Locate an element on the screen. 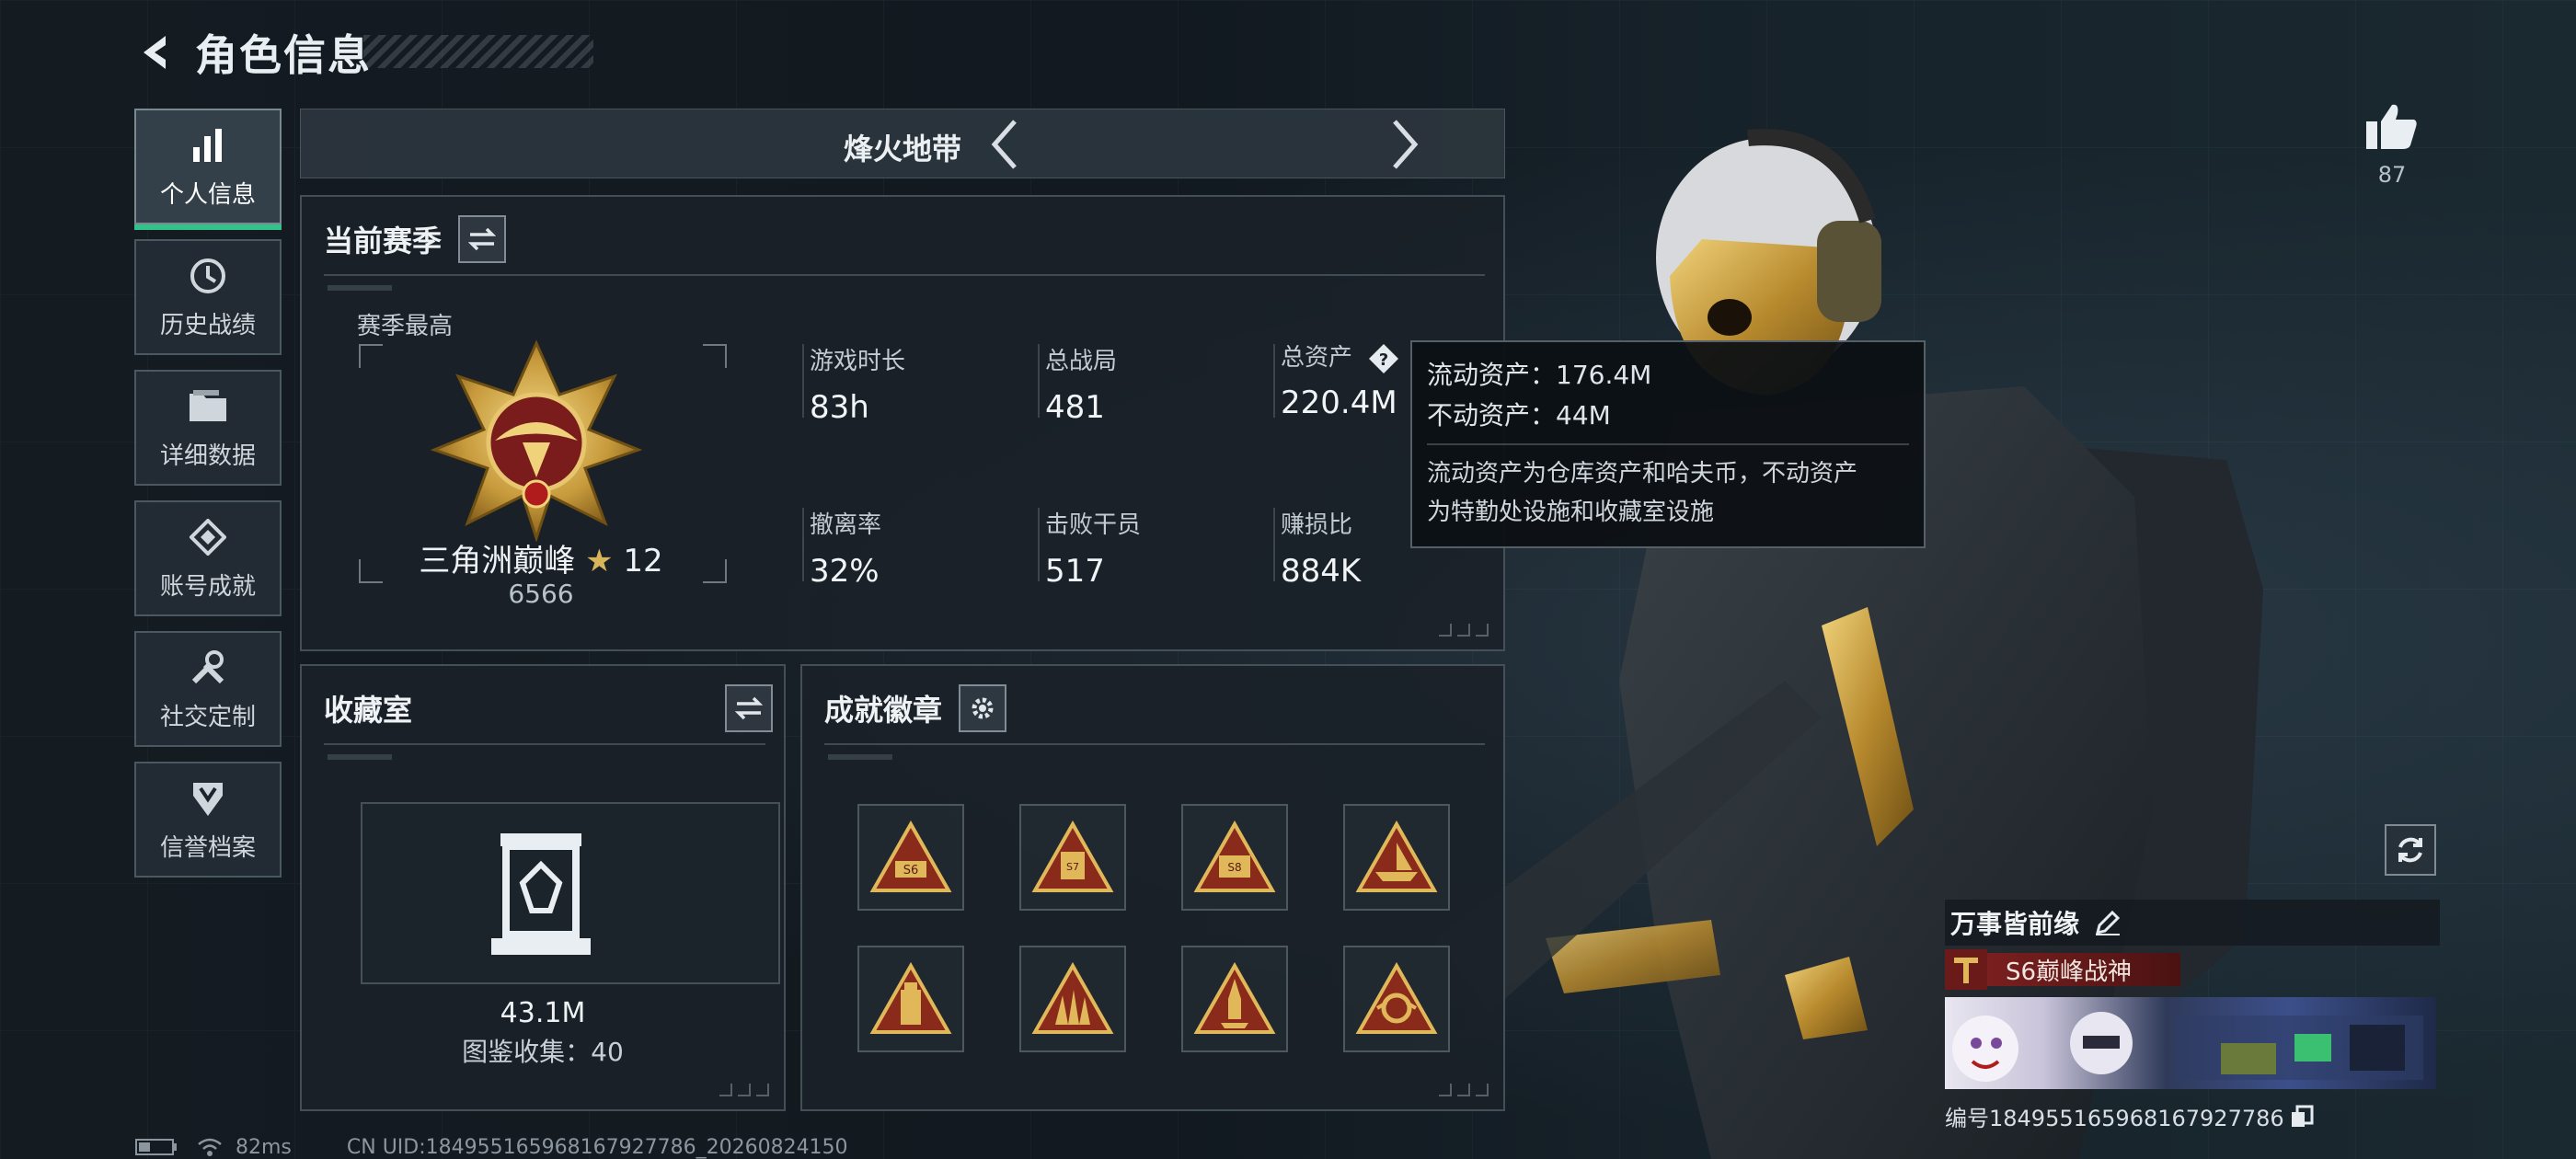 The image size is (2576, 1159). sidebar-item-credit-record: 信誉档案 is located at coordinates (208, 820).